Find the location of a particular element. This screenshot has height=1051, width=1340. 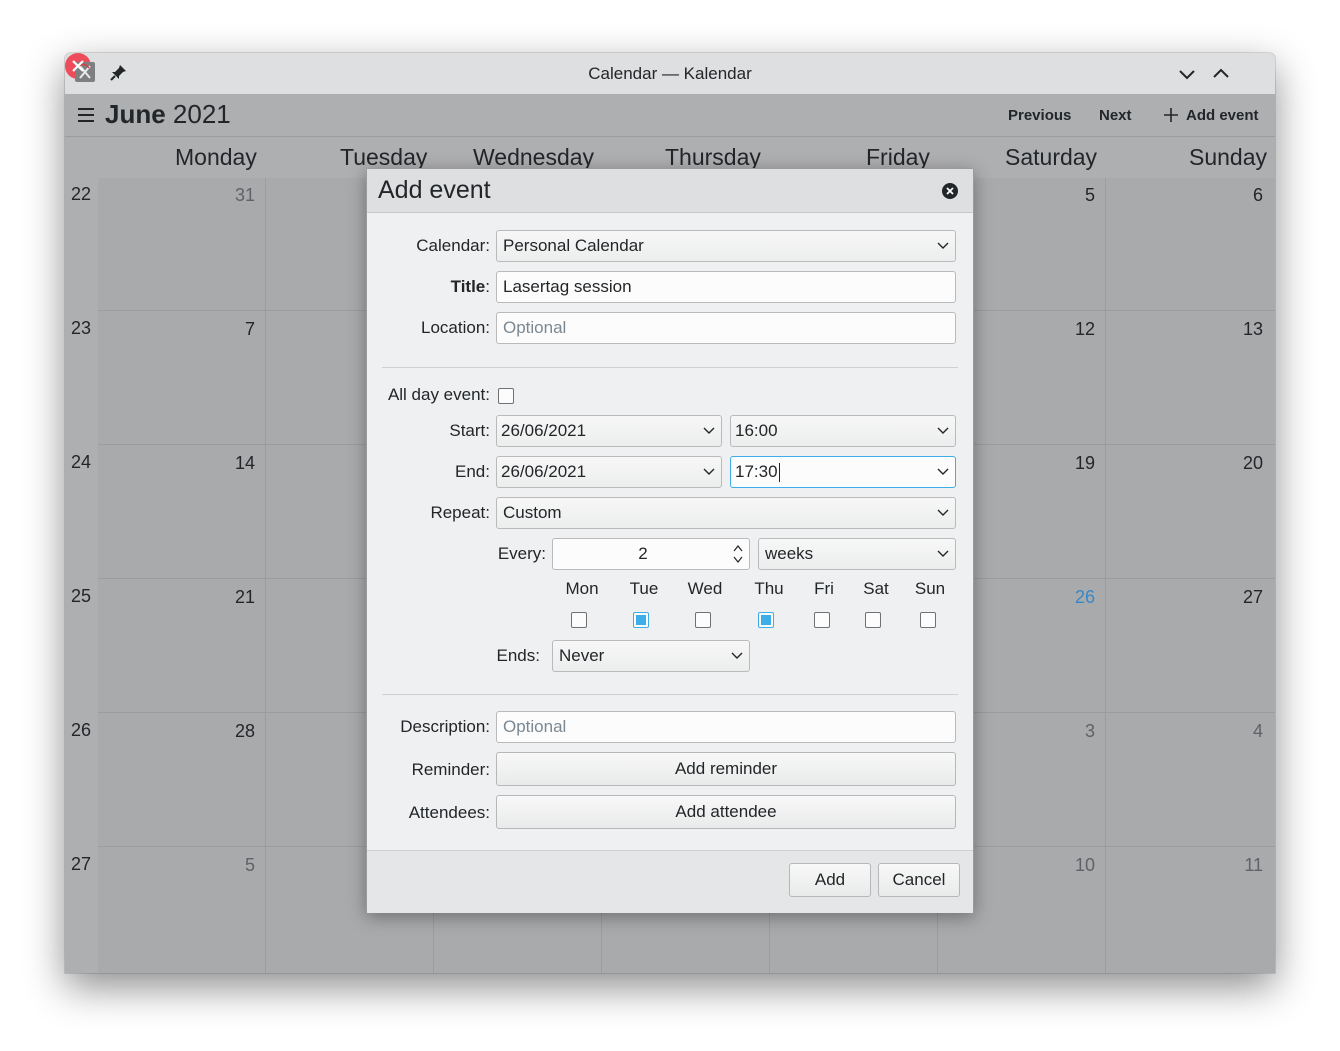

calendar-select: Personal Calendar is located at coordinates (726, 246).